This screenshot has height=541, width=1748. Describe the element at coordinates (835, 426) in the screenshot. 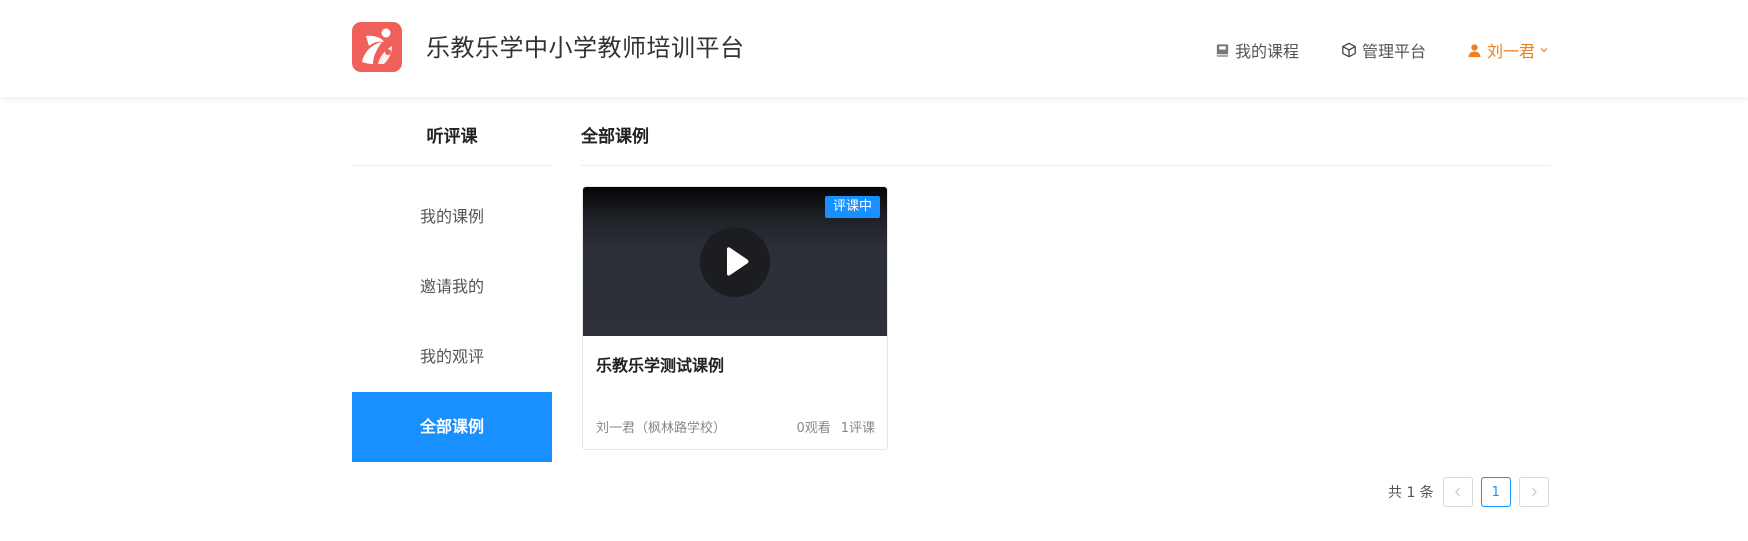

I see `card-stats: 0观看 1评课` at that location.